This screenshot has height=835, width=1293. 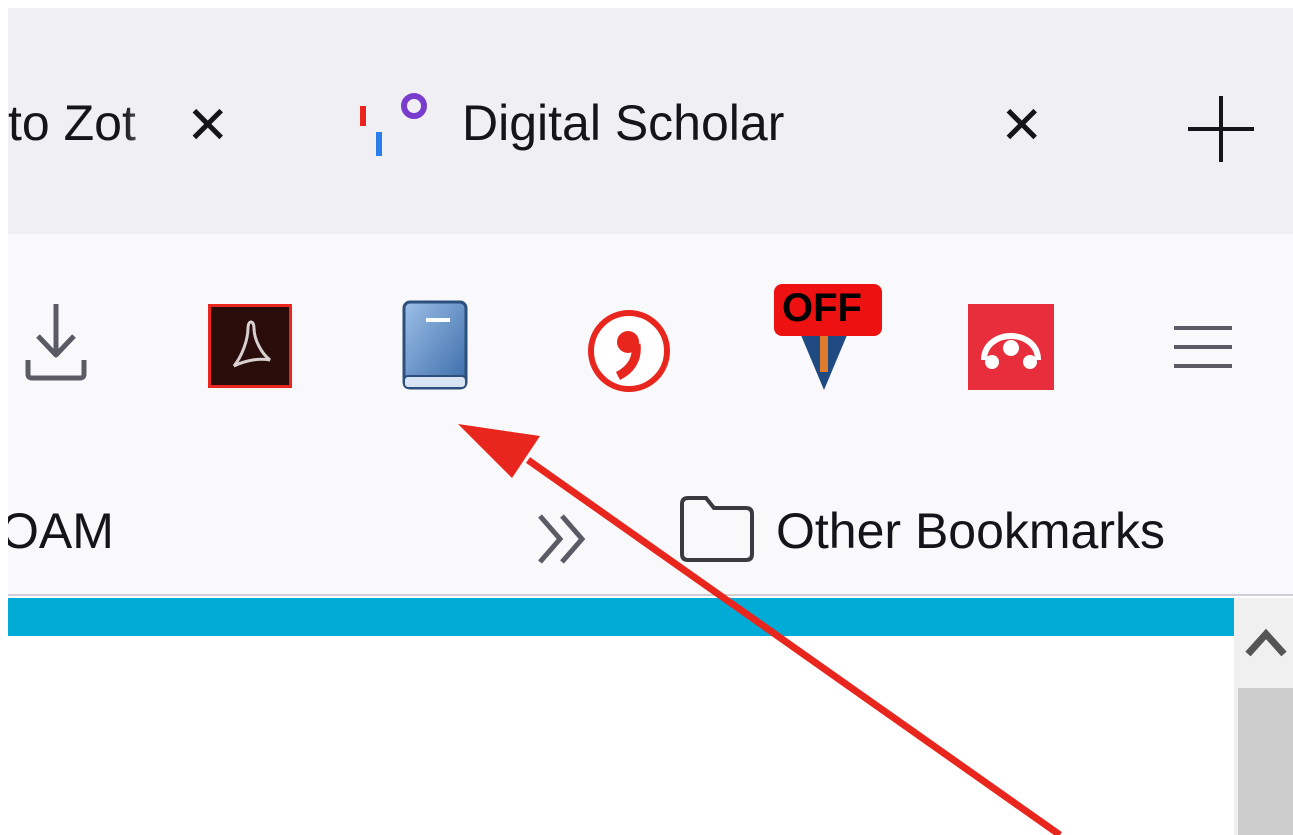 What do you see at coordinates (831, 336) in the screenshot?
I see `off-badge-icon: OFF` at bounding box center [831, 336].